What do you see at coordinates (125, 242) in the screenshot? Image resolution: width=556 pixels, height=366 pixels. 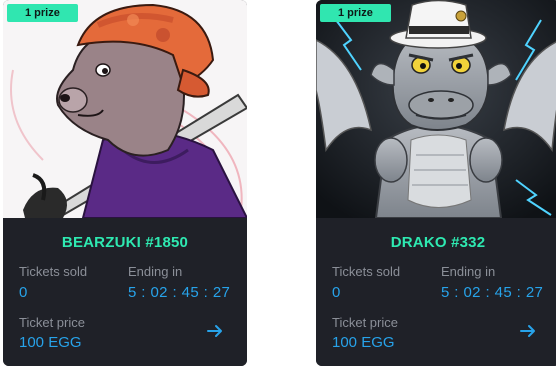 I see `nft-title: BEARZUKI #1850` at bounding box center [125, 242].